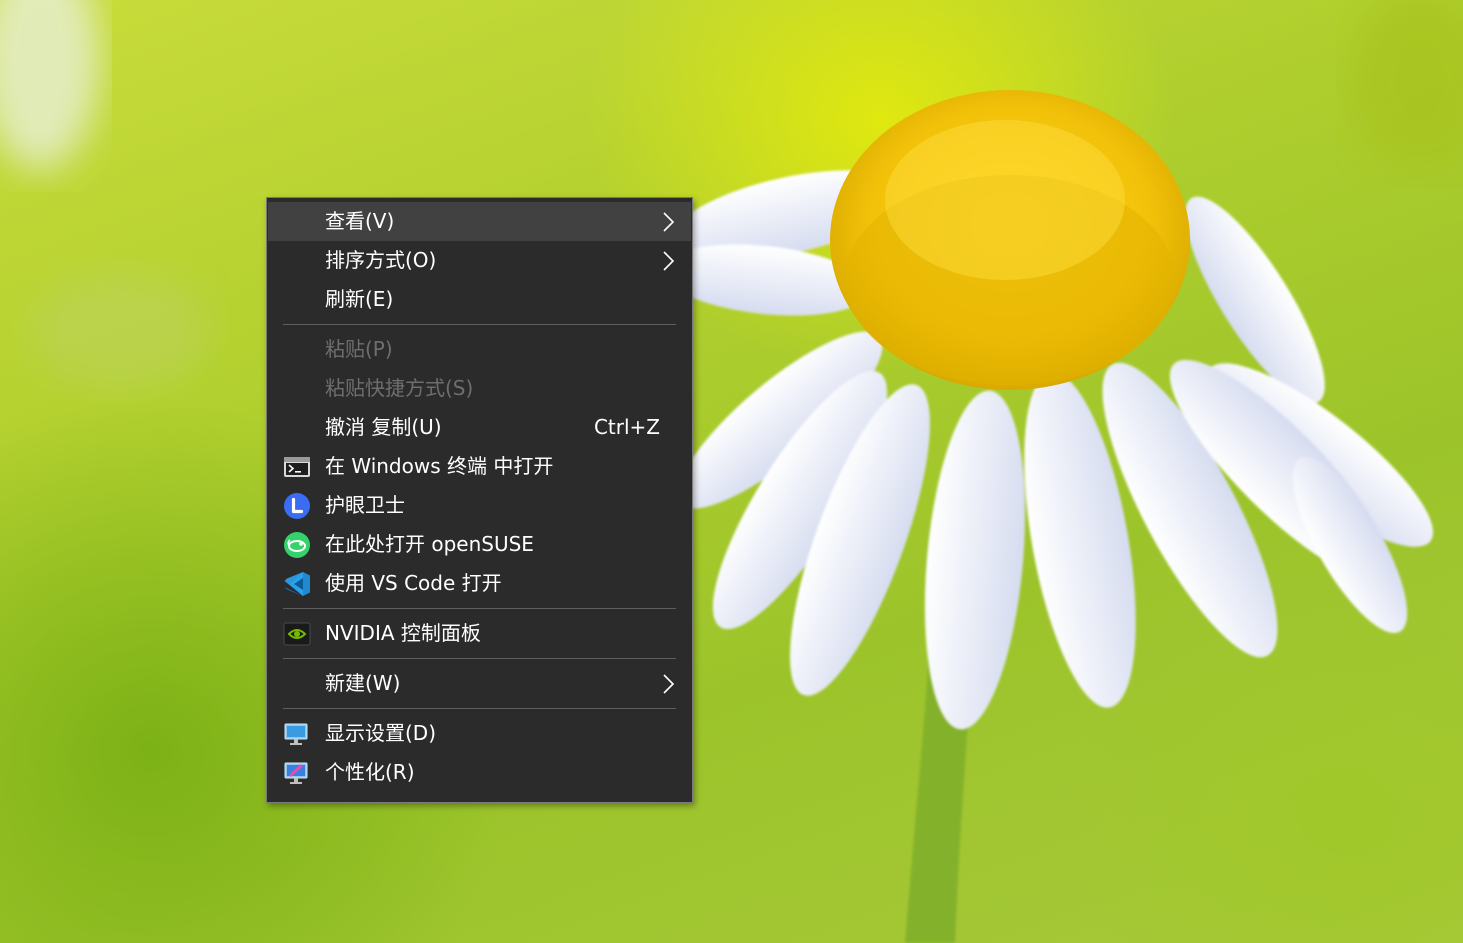 The height and width of the screenshot is (943, 1463). I want to click on menu-item-nvidia-control-panel: NVIDIA 控制面板, so click(479, 633).